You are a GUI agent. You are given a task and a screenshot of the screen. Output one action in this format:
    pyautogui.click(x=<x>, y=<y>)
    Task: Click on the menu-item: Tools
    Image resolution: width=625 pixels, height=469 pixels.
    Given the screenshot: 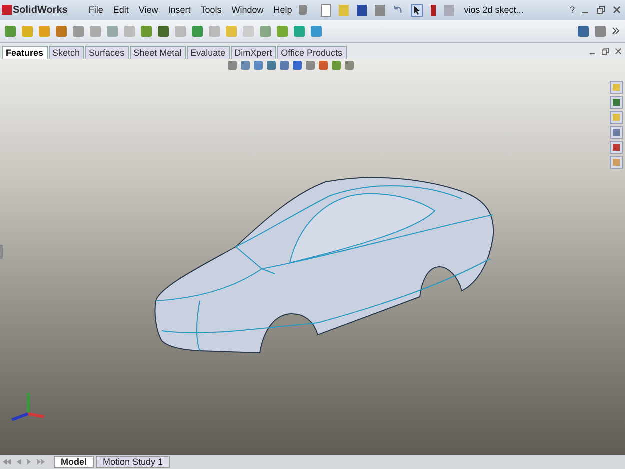 What is the action you would take?
    pyautogui.click(x=211, y=10)
    